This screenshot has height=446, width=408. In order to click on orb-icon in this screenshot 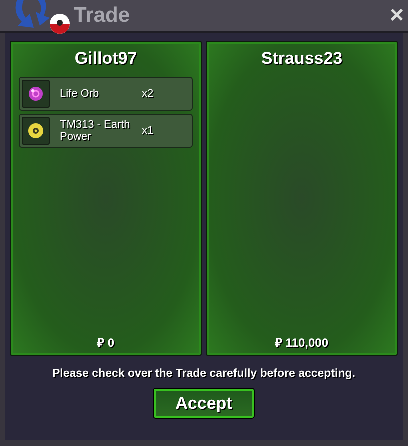, I will do `click(36, 94)`.